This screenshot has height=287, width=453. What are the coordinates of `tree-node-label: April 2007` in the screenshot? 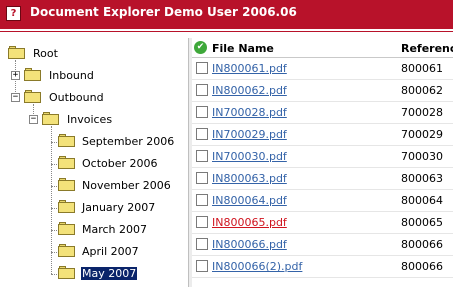 It's located at (110, 251).